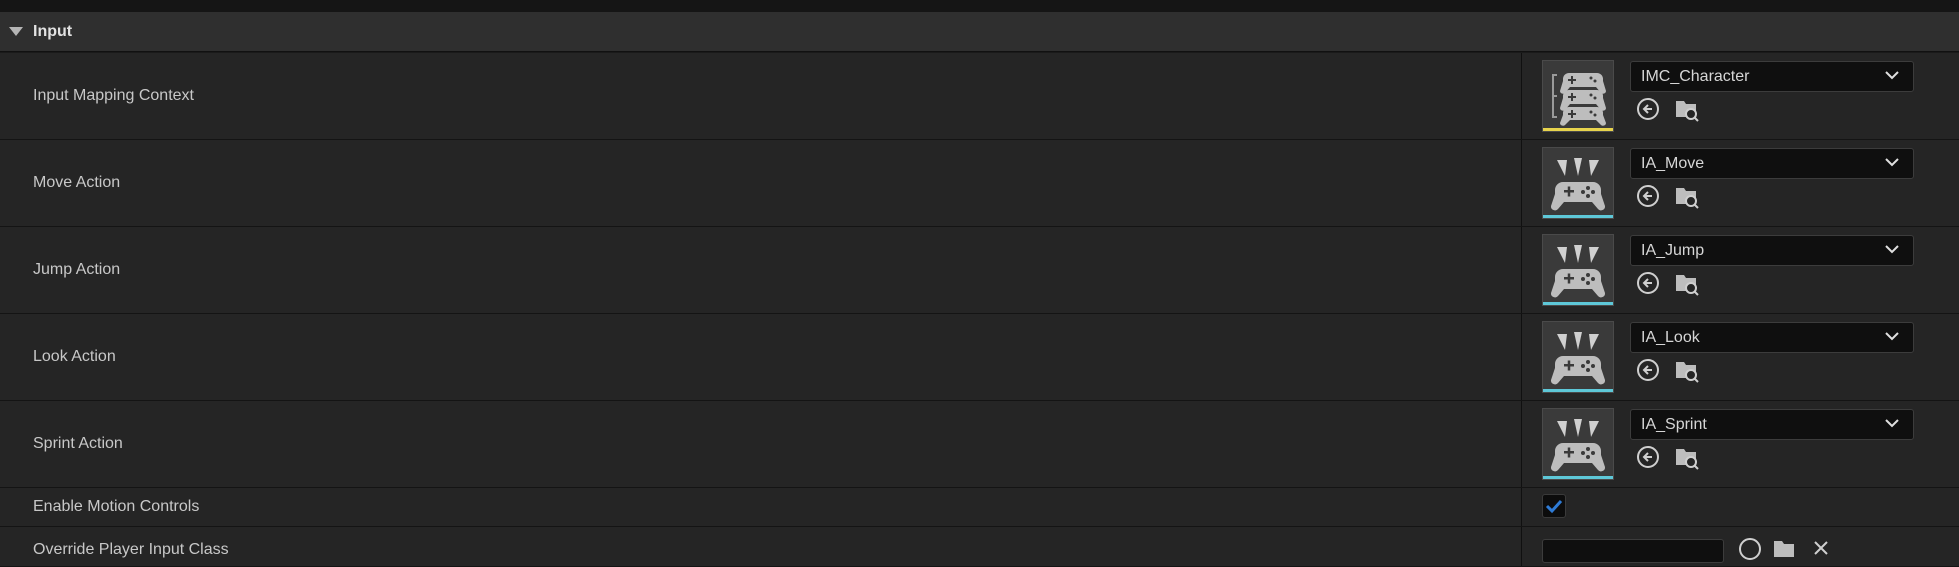  I want to click on asset-picker-dropdown: IA_Move, so click(1772, 163).